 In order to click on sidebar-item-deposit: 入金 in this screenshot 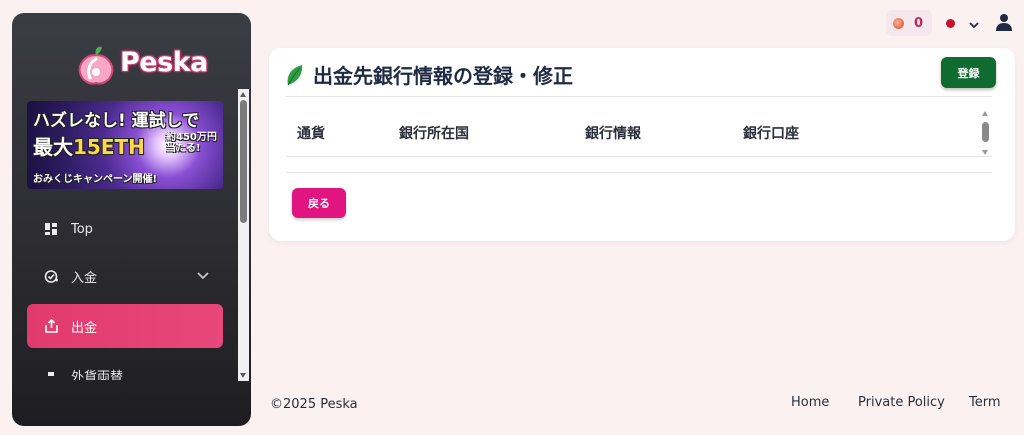, I will do `click(125, 276)`.